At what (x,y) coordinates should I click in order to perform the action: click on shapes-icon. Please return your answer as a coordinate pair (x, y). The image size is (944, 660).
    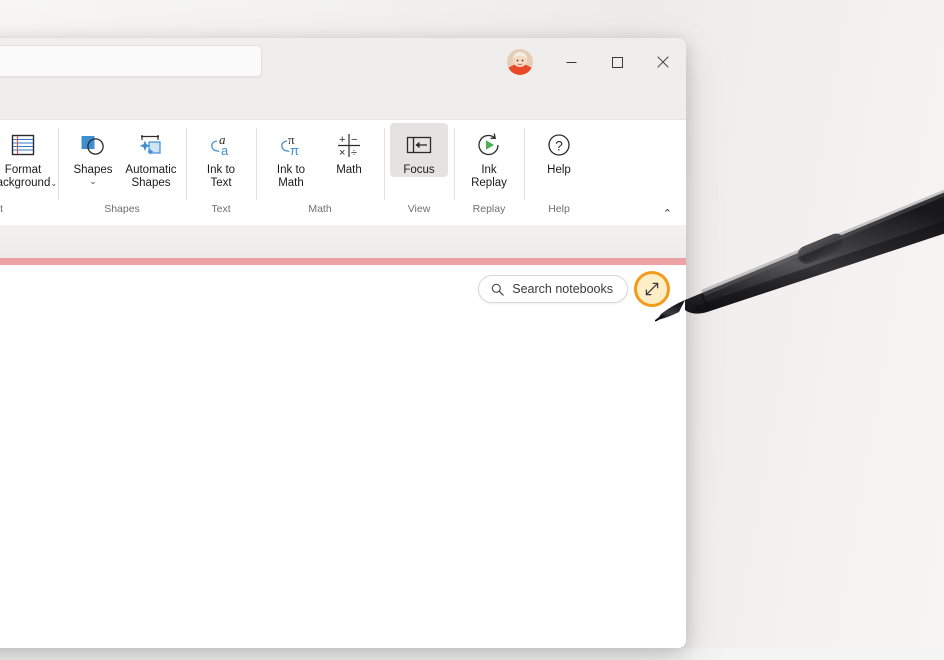
    Looking at the image, I should click on (93, 145).